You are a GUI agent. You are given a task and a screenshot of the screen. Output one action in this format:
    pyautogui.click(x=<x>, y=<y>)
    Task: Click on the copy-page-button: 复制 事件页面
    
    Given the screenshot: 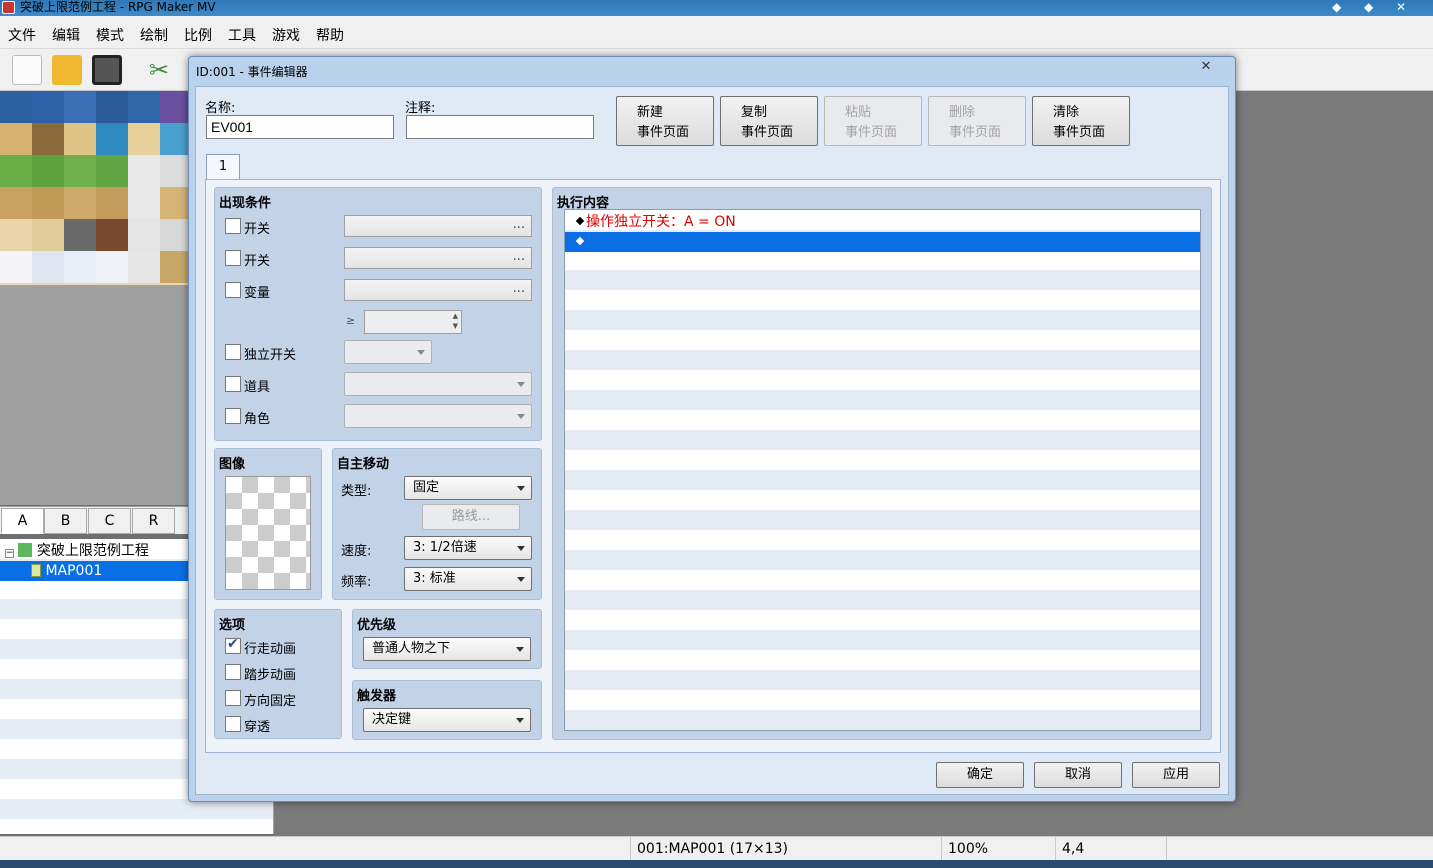 What is the action you would take?
    pyautogui.click(x=769, y=121)
    